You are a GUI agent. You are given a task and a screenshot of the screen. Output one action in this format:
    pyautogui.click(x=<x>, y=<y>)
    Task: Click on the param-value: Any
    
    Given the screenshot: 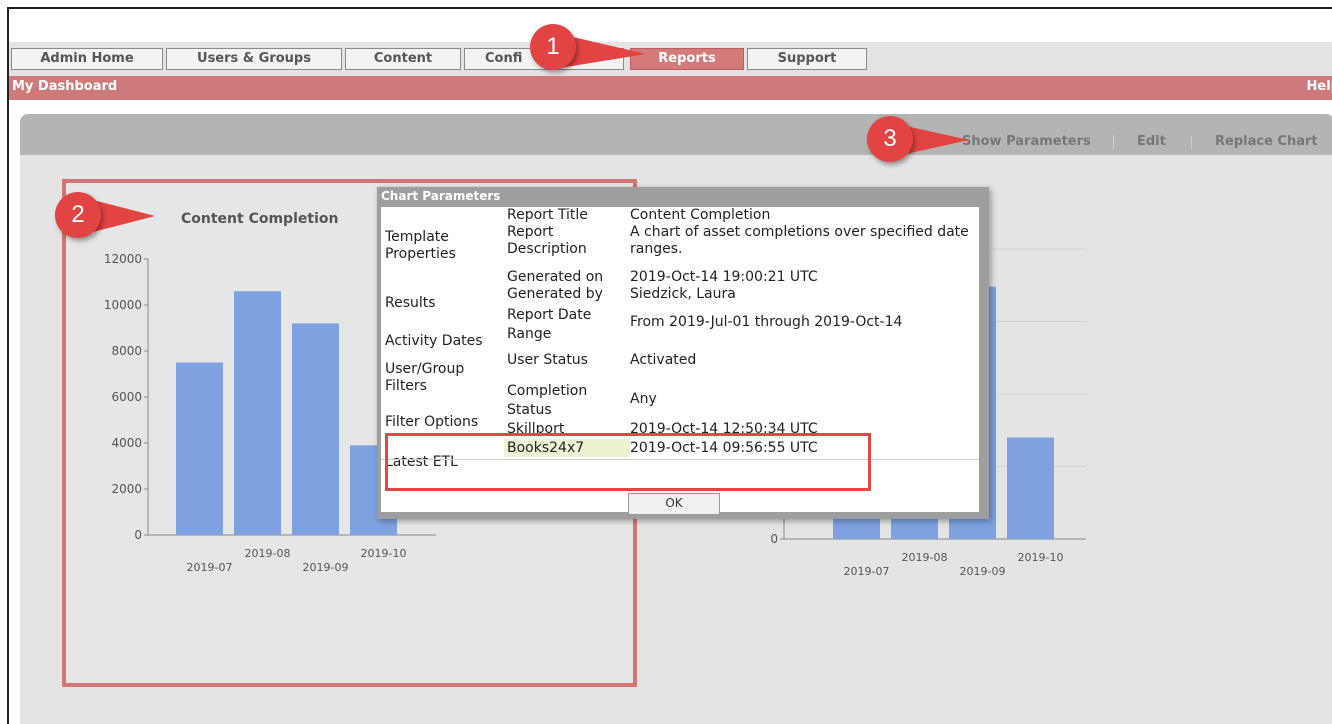 What is the action you would take?
    pyautogui.click(x=643, y=399)
    